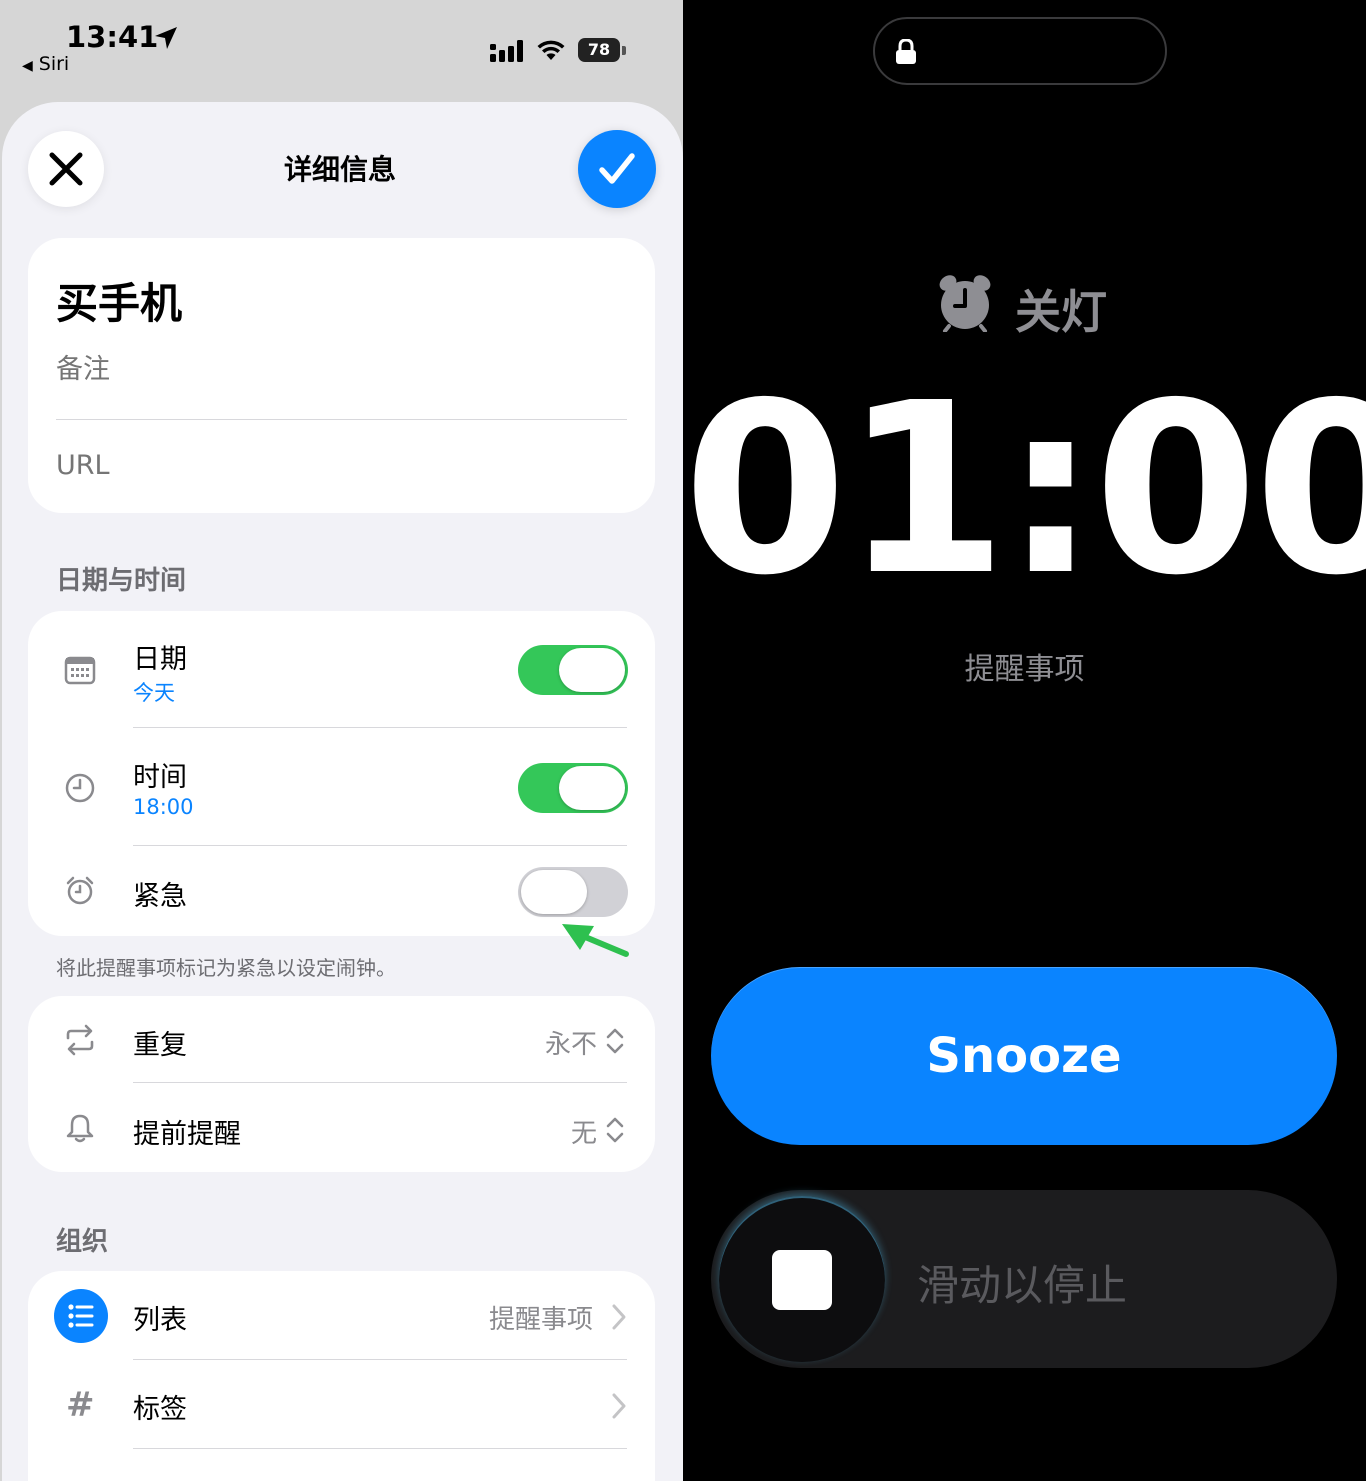  What do you see at coordinates (584, 1131) in the screenshot?
I see `early-reminder-value: 无` at bounding box center [584, 1131].